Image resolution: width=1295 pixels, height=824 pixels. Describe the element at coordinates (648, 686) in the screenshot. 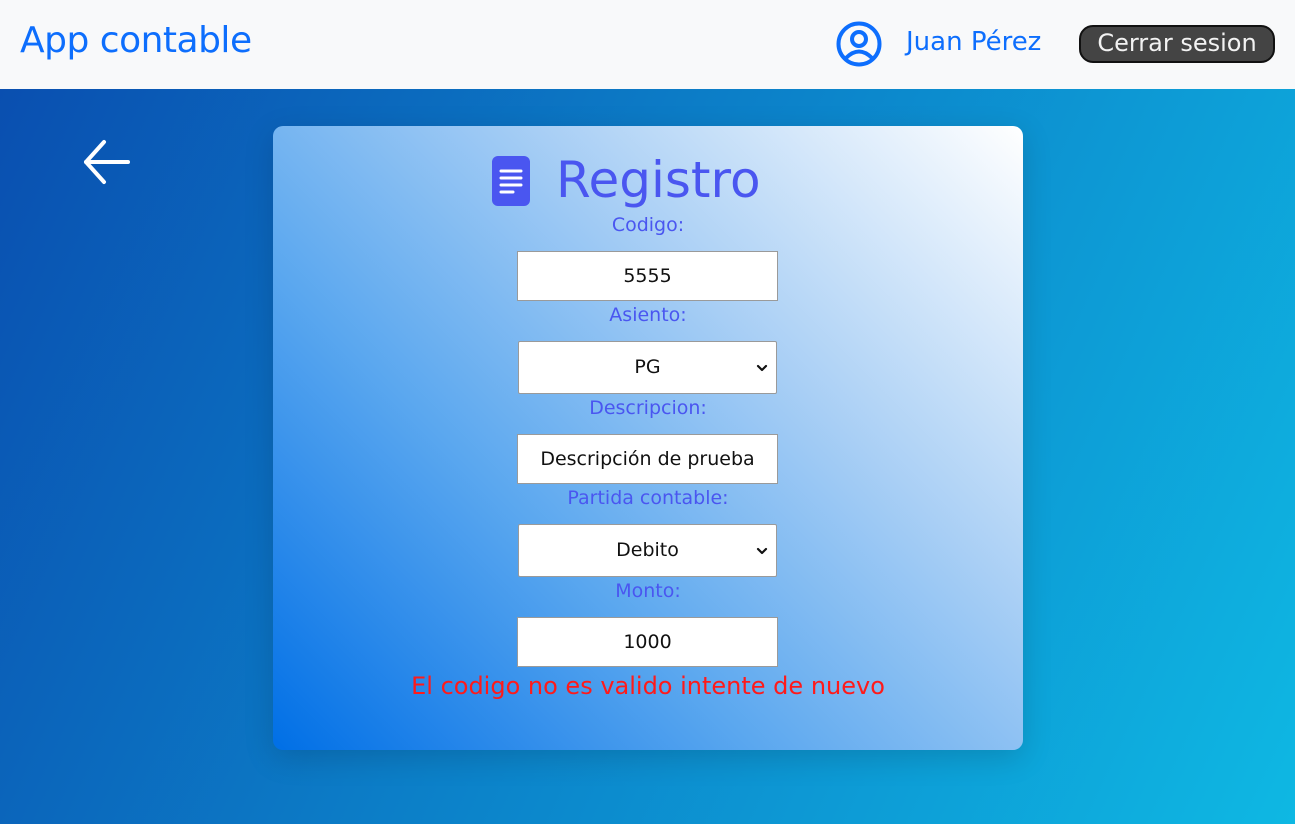

I see `error-message: El codigo no es valido intente de nuevo` at that location.